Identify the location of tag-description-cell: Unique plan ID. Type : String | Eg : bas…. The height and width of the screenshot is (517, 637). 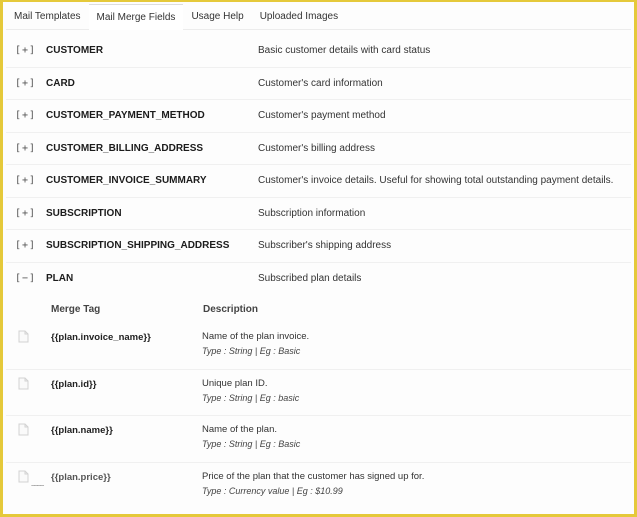
(250, 396).